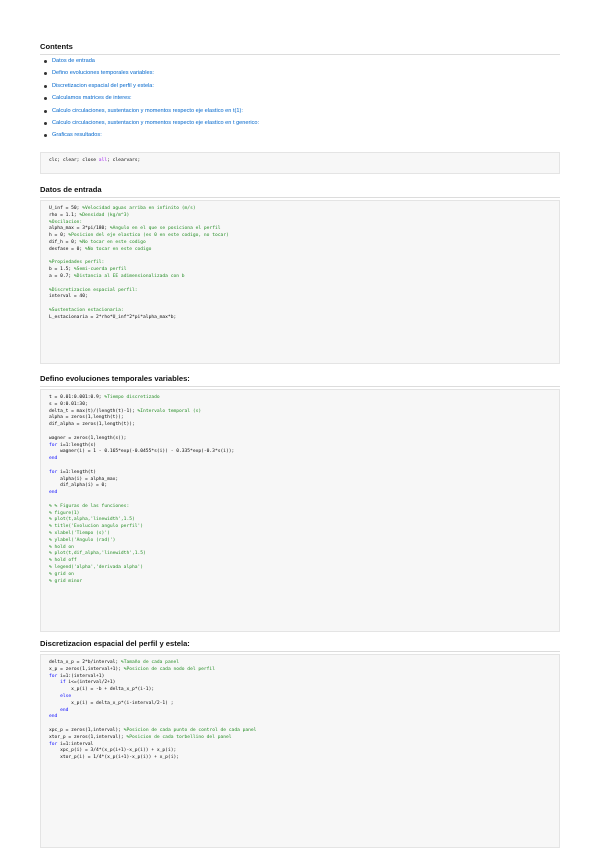 Image resolution: width=599 pixels, height=848 pixels. Describe the element at coordinates (104, 215) in the screenshot. I see `code-token: %Densidad (kg/m^3)` at that location.